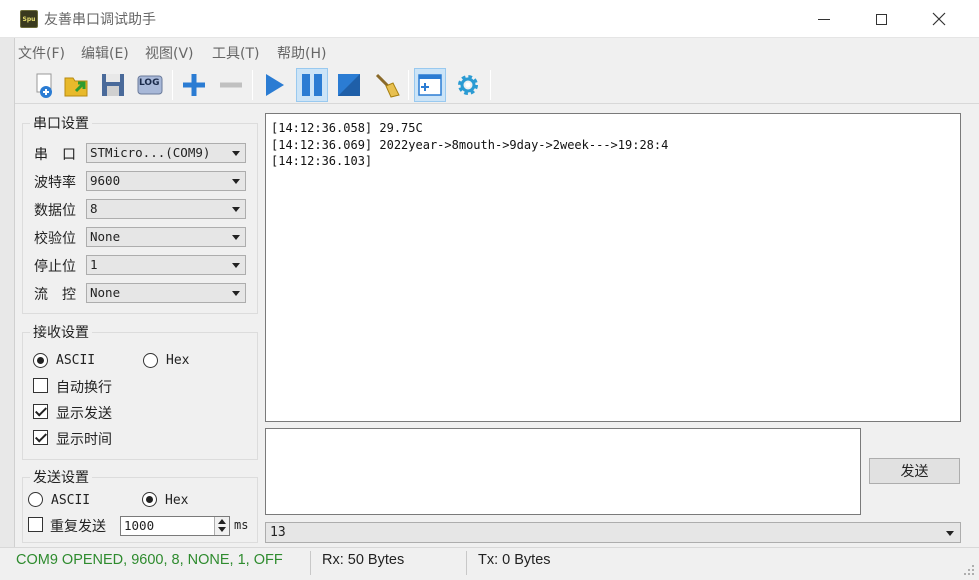 The height and width of the screenshot is (580, 979). I want to click on window-button, so click(430, 85).